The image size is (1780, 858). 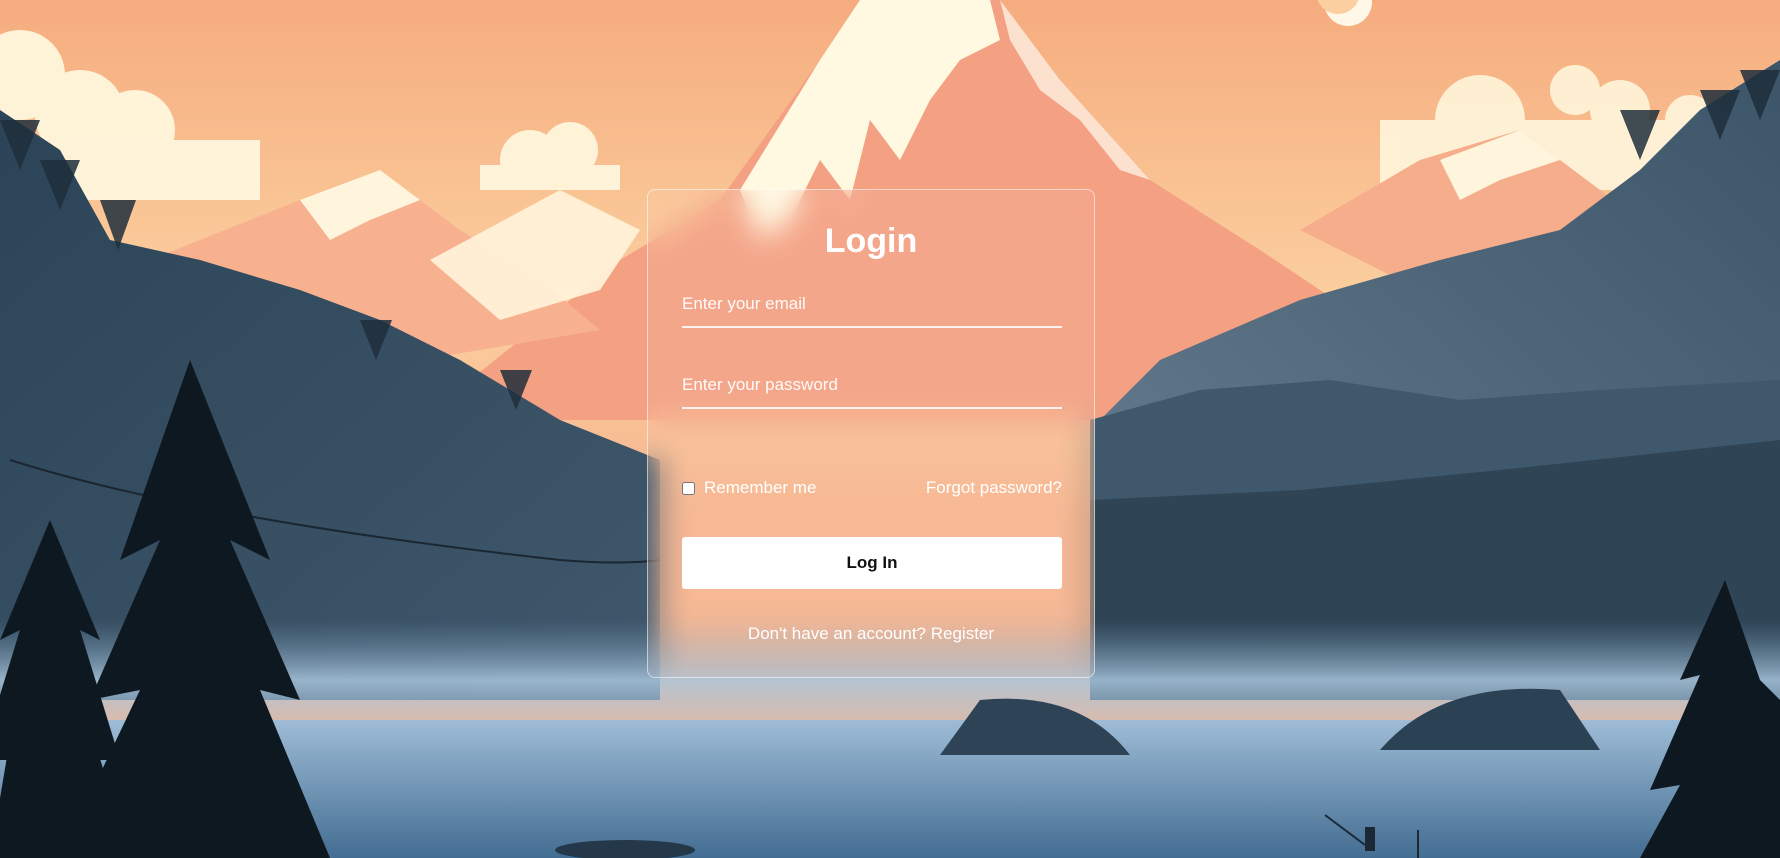 What do you see at coordinates (688, 488) in the screenshot?
I see `checkbox-icon` at bounding box center [688, 488].